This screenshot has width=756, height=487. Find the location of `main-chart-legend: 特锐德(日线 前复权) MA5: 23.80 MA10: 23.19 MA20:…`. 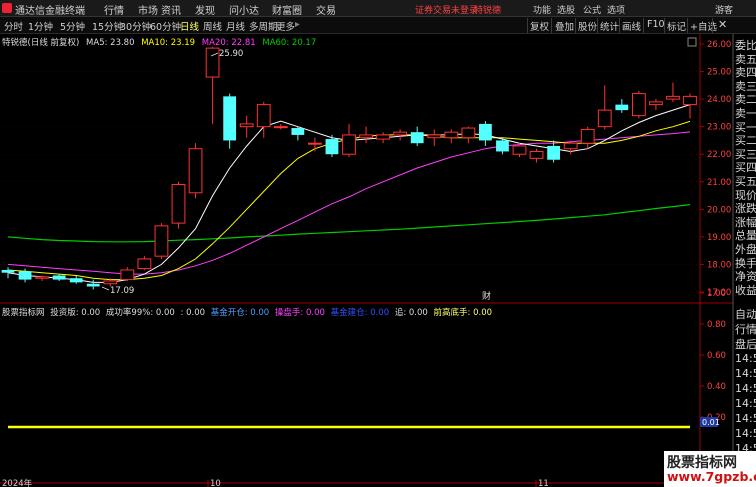

main-chart-legend: 特锐德(日线 前复权) MA5: 23.80 MA10: 23.19 MA20:… is located at coordinates (161, 42).